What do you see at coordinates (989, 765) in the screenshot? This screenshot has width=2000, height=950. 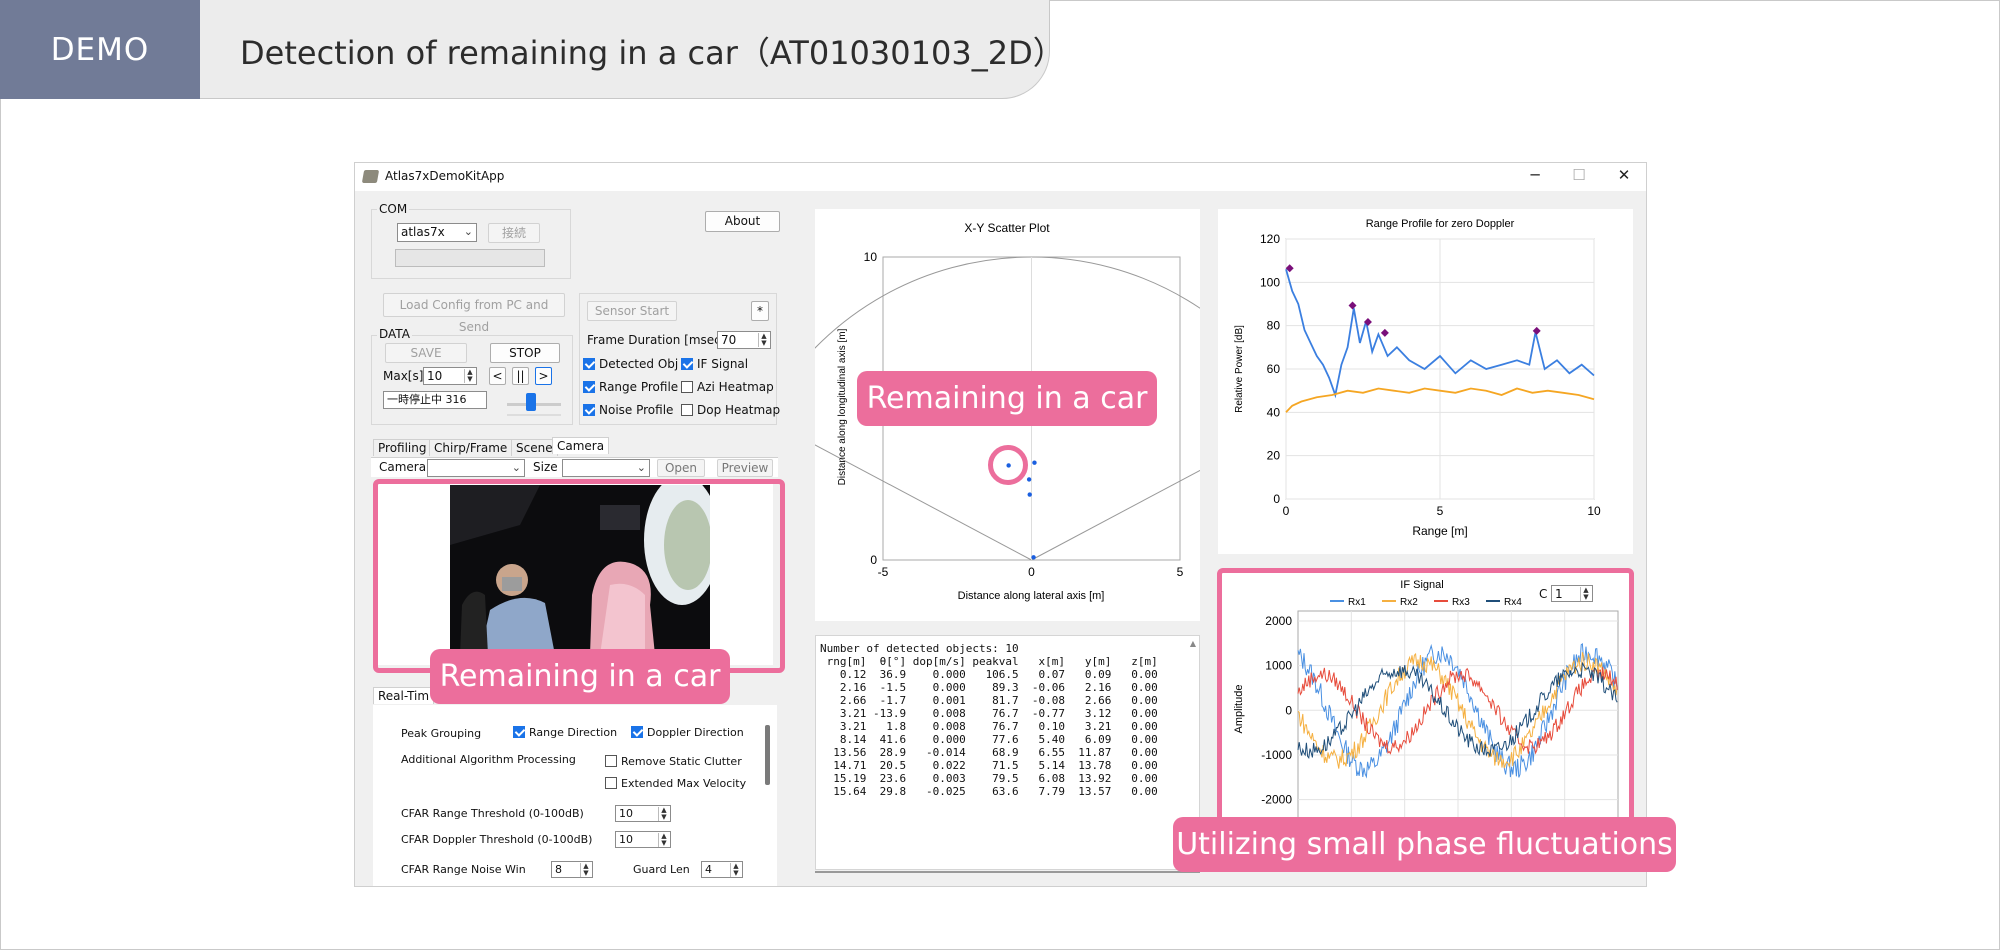 I see `table-row: 14.71 20.5 0.022 71.5 5.14 13.78 0.00` at bounding box center [989, 765].